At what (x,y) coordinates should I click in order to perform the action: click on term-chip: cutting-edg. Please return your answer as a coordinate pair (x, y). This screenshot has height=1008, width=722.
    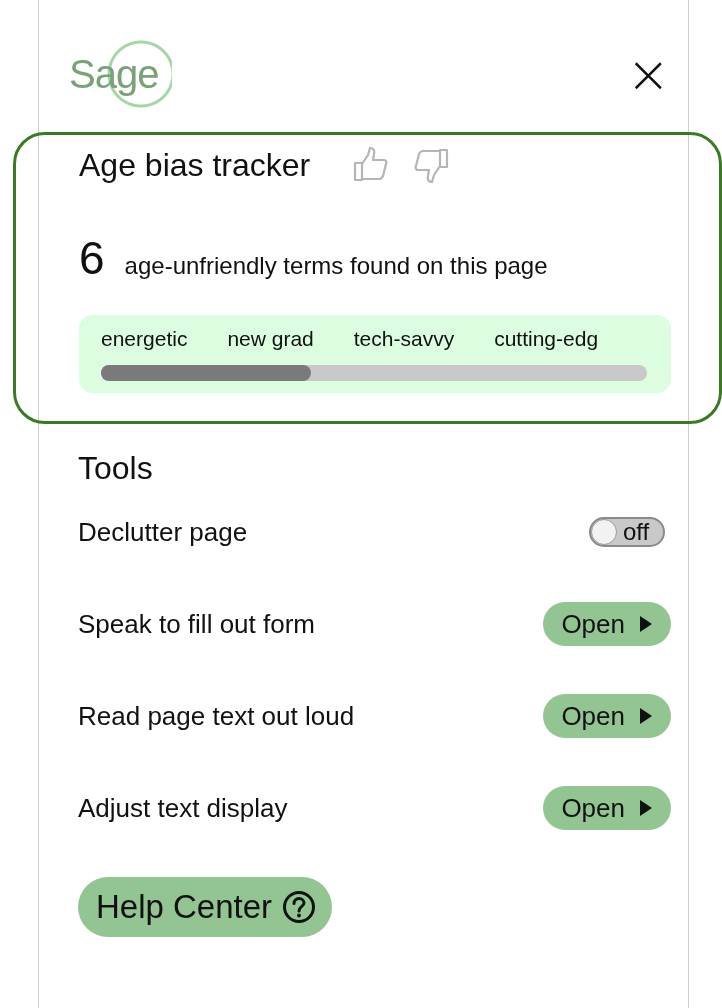
    Looking at the image, I should click on (546, 339).